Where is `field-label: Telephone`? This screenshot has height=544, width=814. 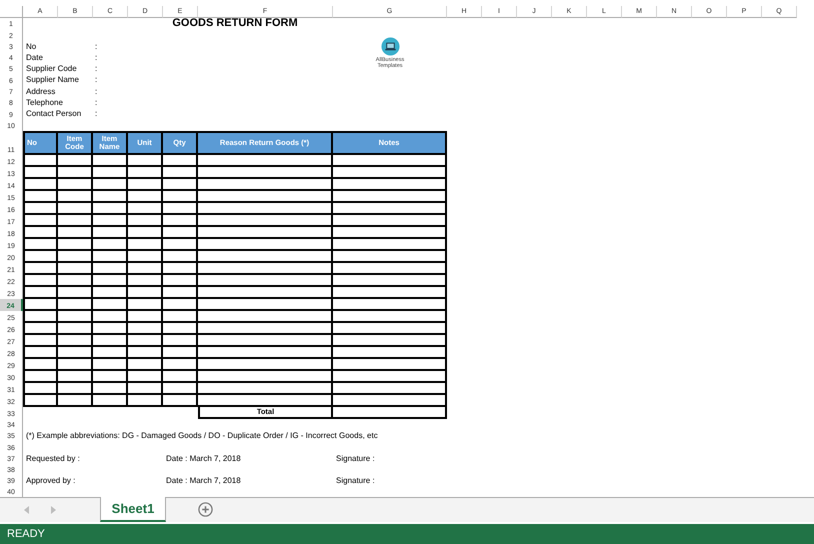 field-label: Telephone is located at coordinates (44, 102).